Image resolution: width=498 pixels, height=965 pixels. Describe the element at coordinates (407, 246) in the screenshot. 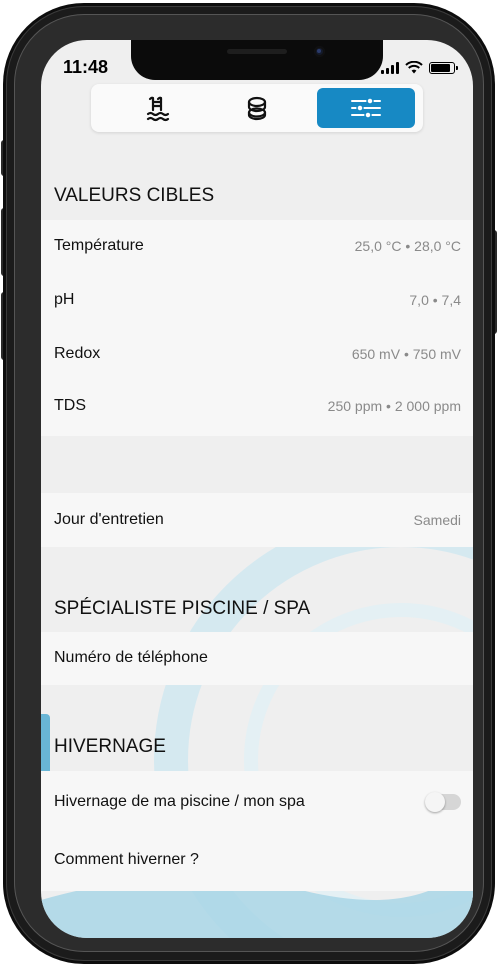

I see `row-value: 25,0 °C • 28,0 °C` at that location.